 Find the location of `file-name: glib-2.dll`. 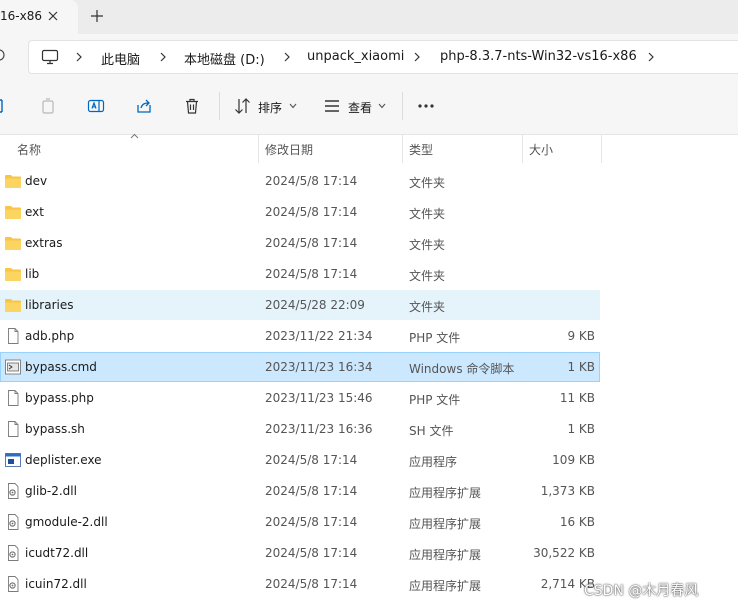

file-name: glib-2.dll is located at coordinates (51, 491).